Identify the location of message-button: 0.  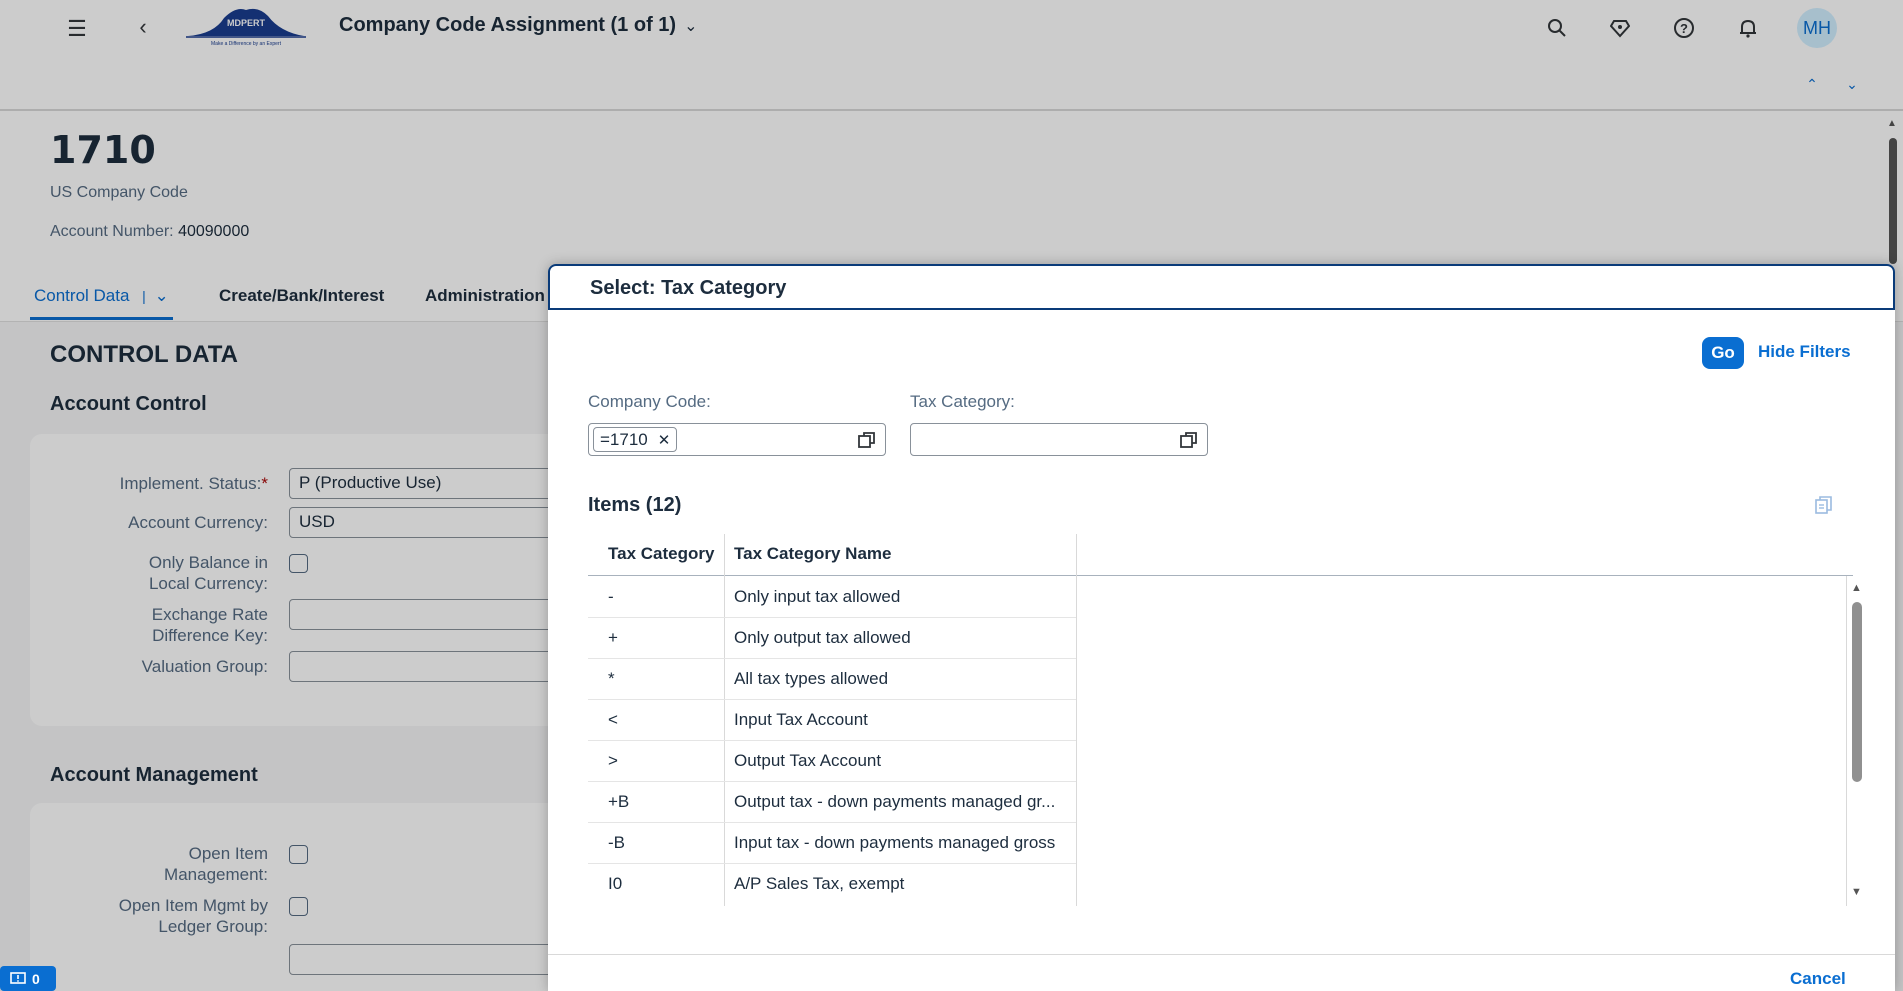
(28, 978).